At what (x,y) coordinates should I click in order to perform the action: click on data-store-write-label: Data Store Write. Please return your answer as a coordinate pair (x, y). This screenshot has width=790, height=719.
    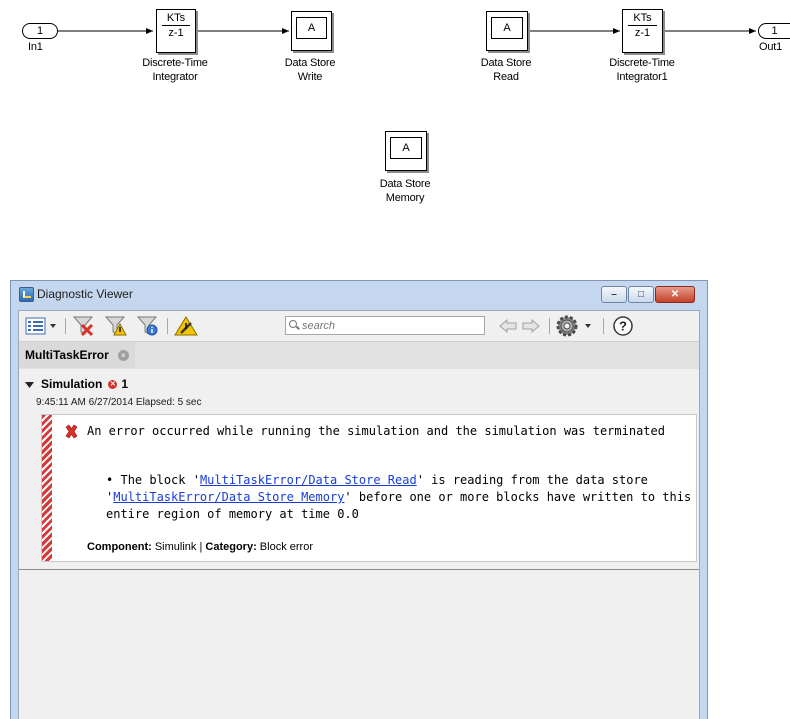
    Looking at the image, I should click on (310, 70).